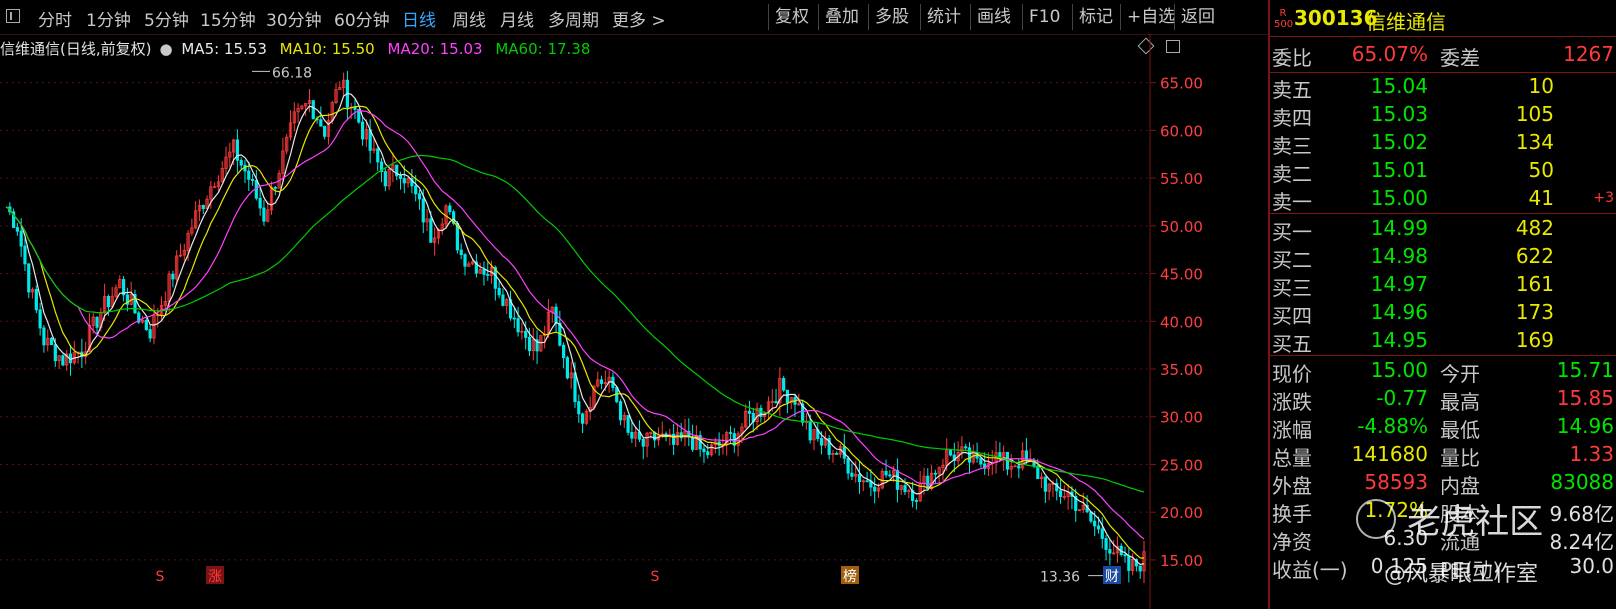 This screenshot has height=609, width=1616. I want to click on y-tick-label: 15.00, so click(1181, 561).